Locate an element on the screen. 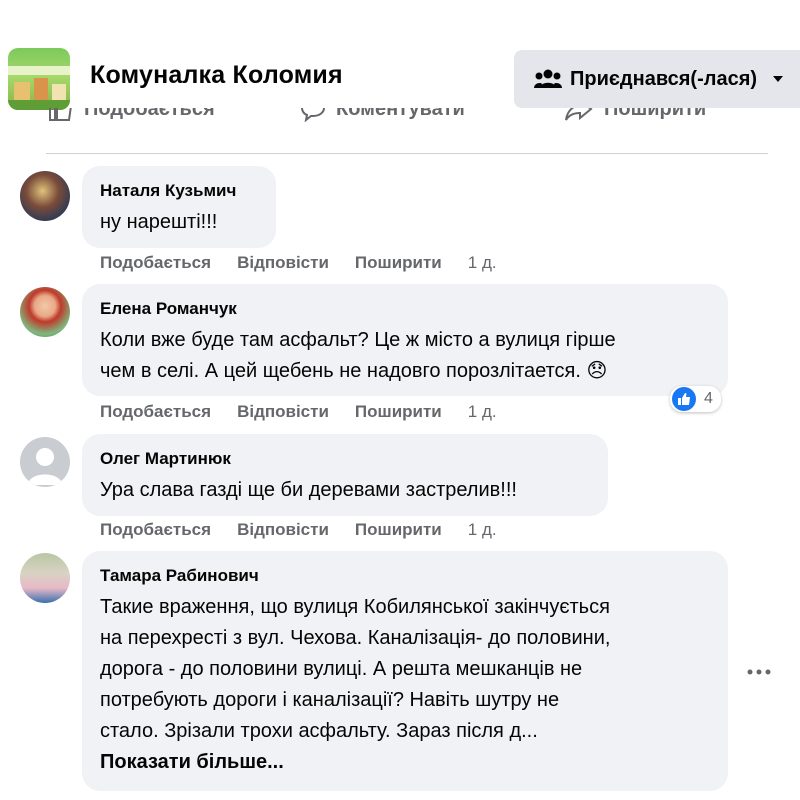  comment-bubble: Наталя Кузьмич ну нарешті!!! is located at coordinates (179, 207).